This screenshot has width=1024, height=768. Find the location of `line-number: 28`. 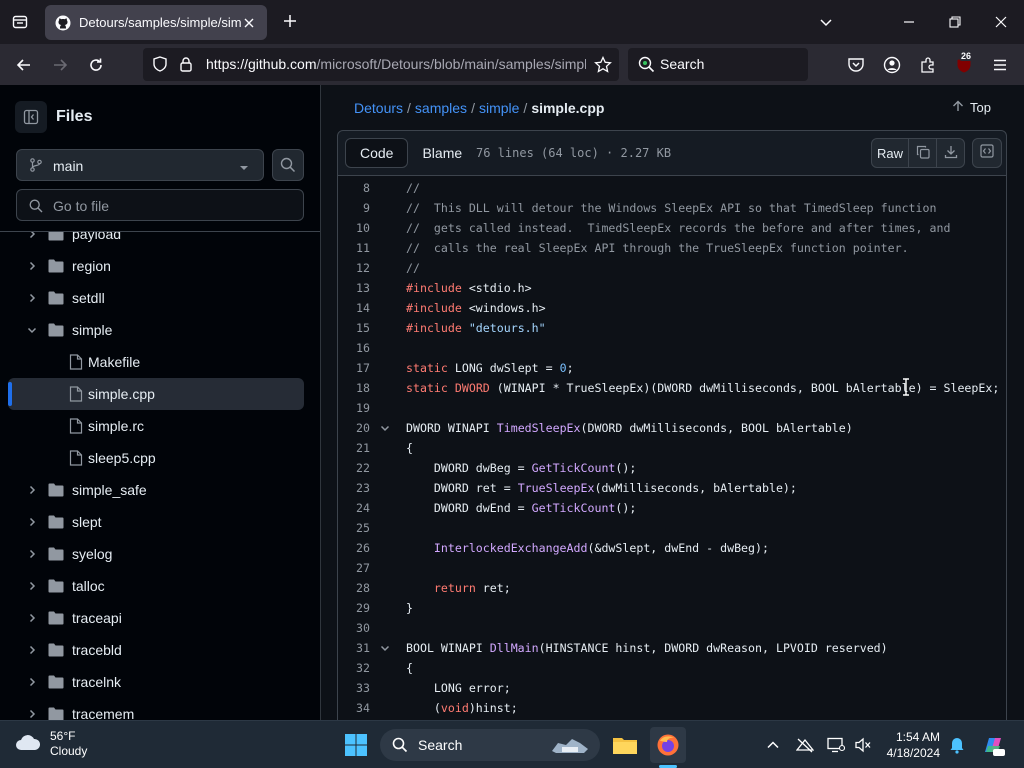

line-number: 28 is located at coordinates (354, 588).